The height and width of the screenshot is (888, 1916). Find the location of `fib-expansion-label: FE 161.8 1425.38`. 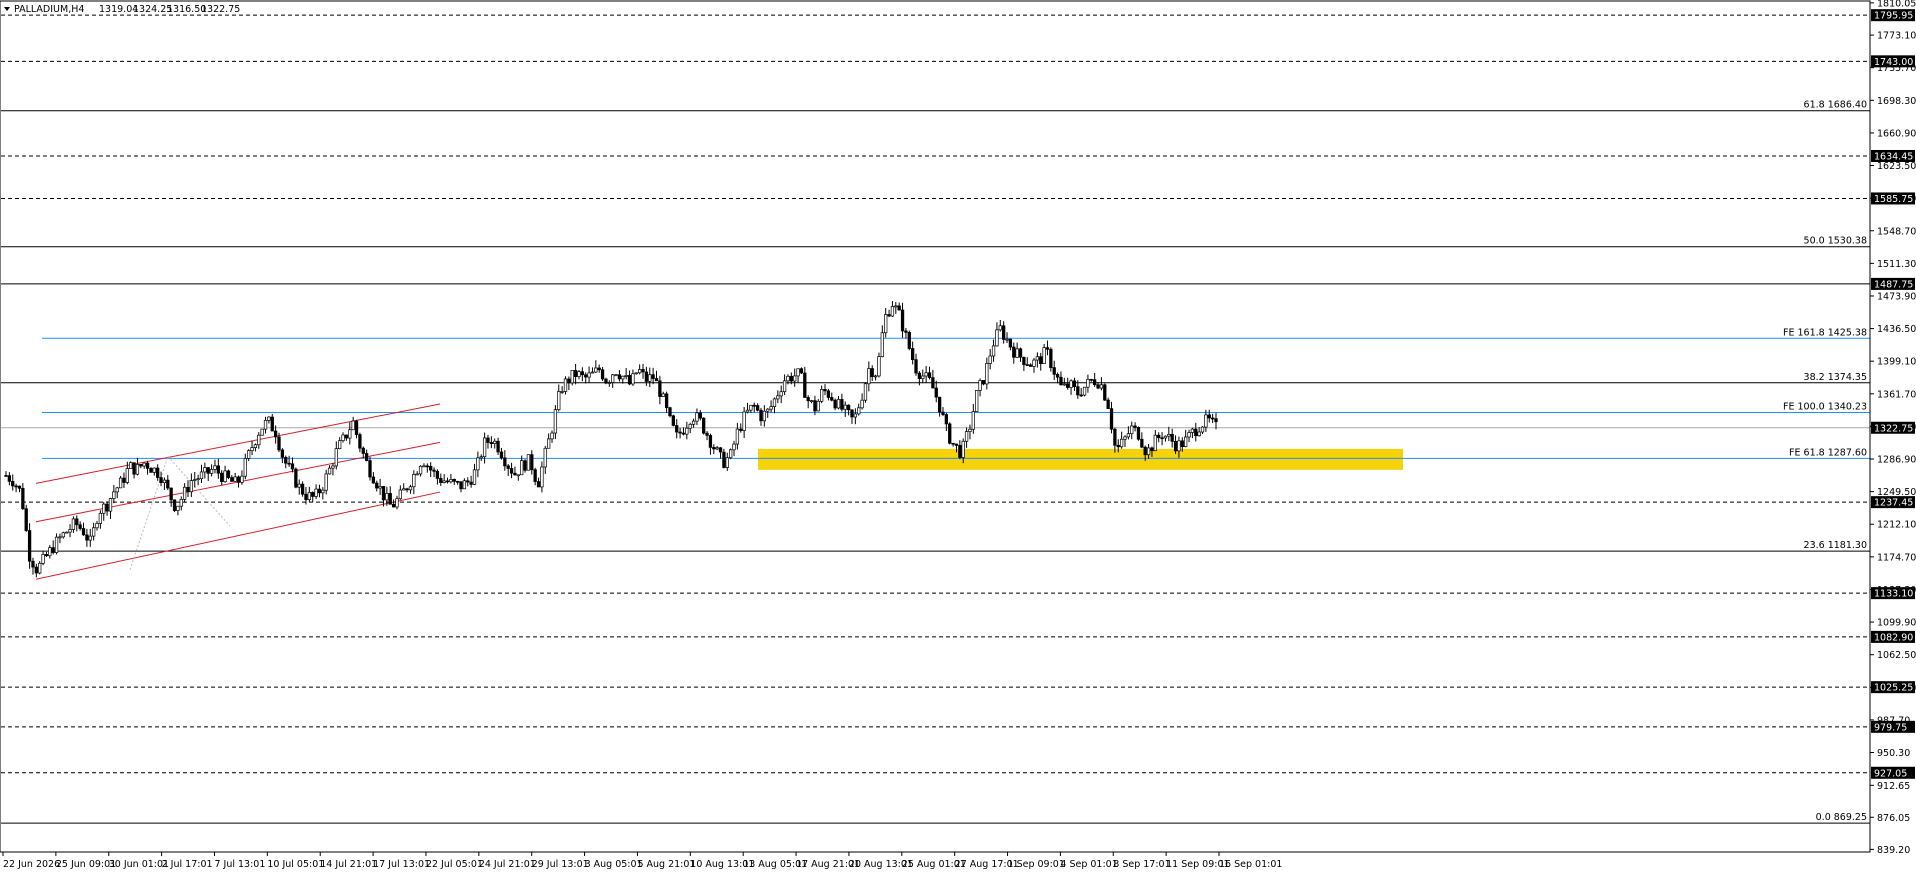

fib-expansion-label: FE 161.8 1425.38 is located at coordinates (1825, 332).